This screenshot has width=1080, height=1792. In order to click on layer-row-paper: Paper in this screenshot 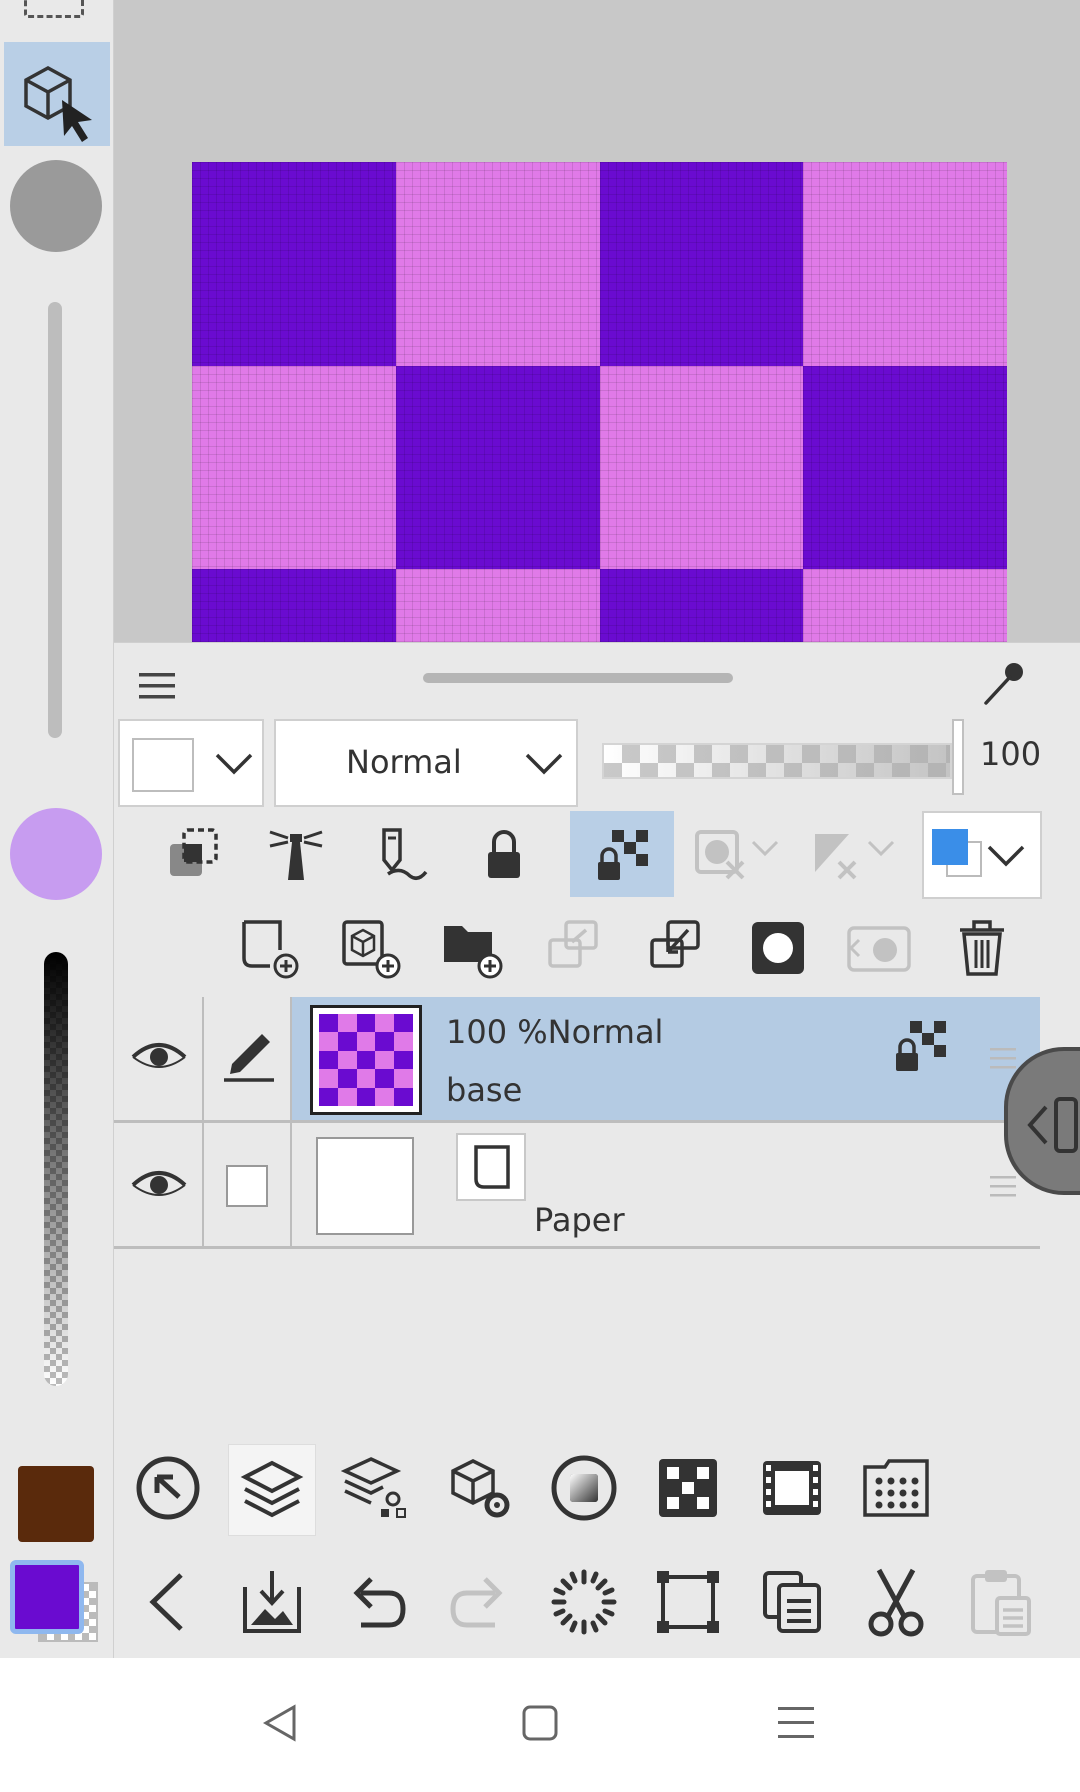, I will do `click(577, 1186)`.